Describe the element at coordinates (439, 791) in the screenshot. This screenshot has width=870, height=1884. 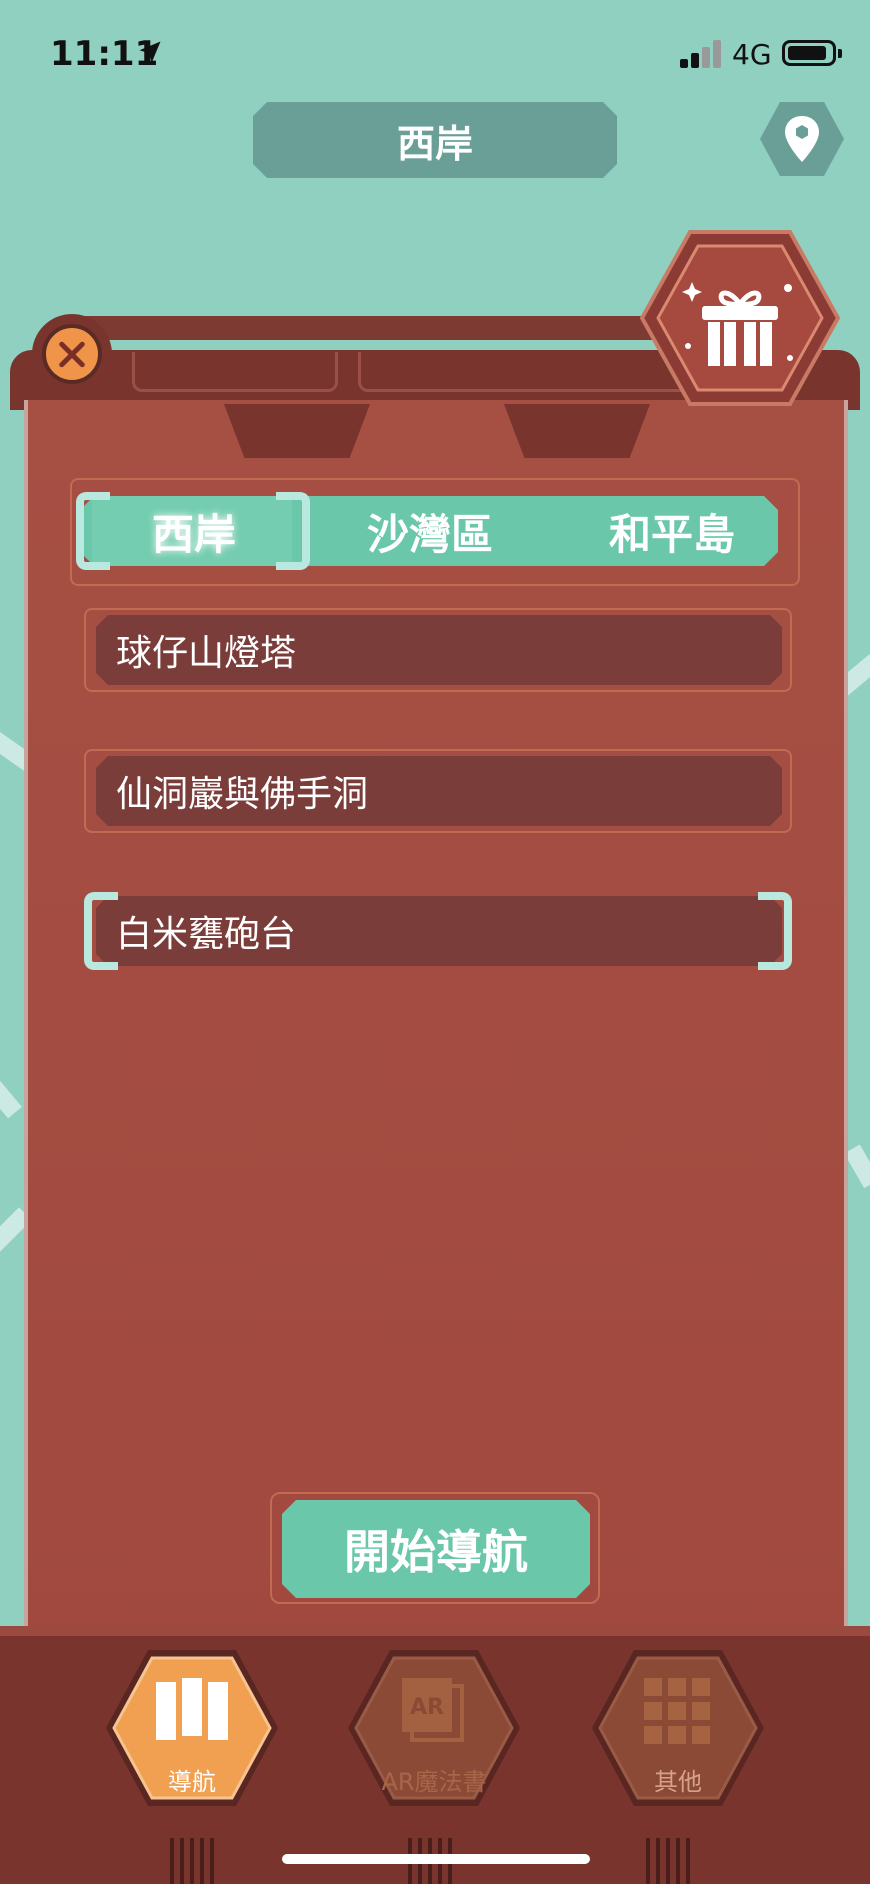
I see `list-item: 仙洞巖與佛手洞` at that location.